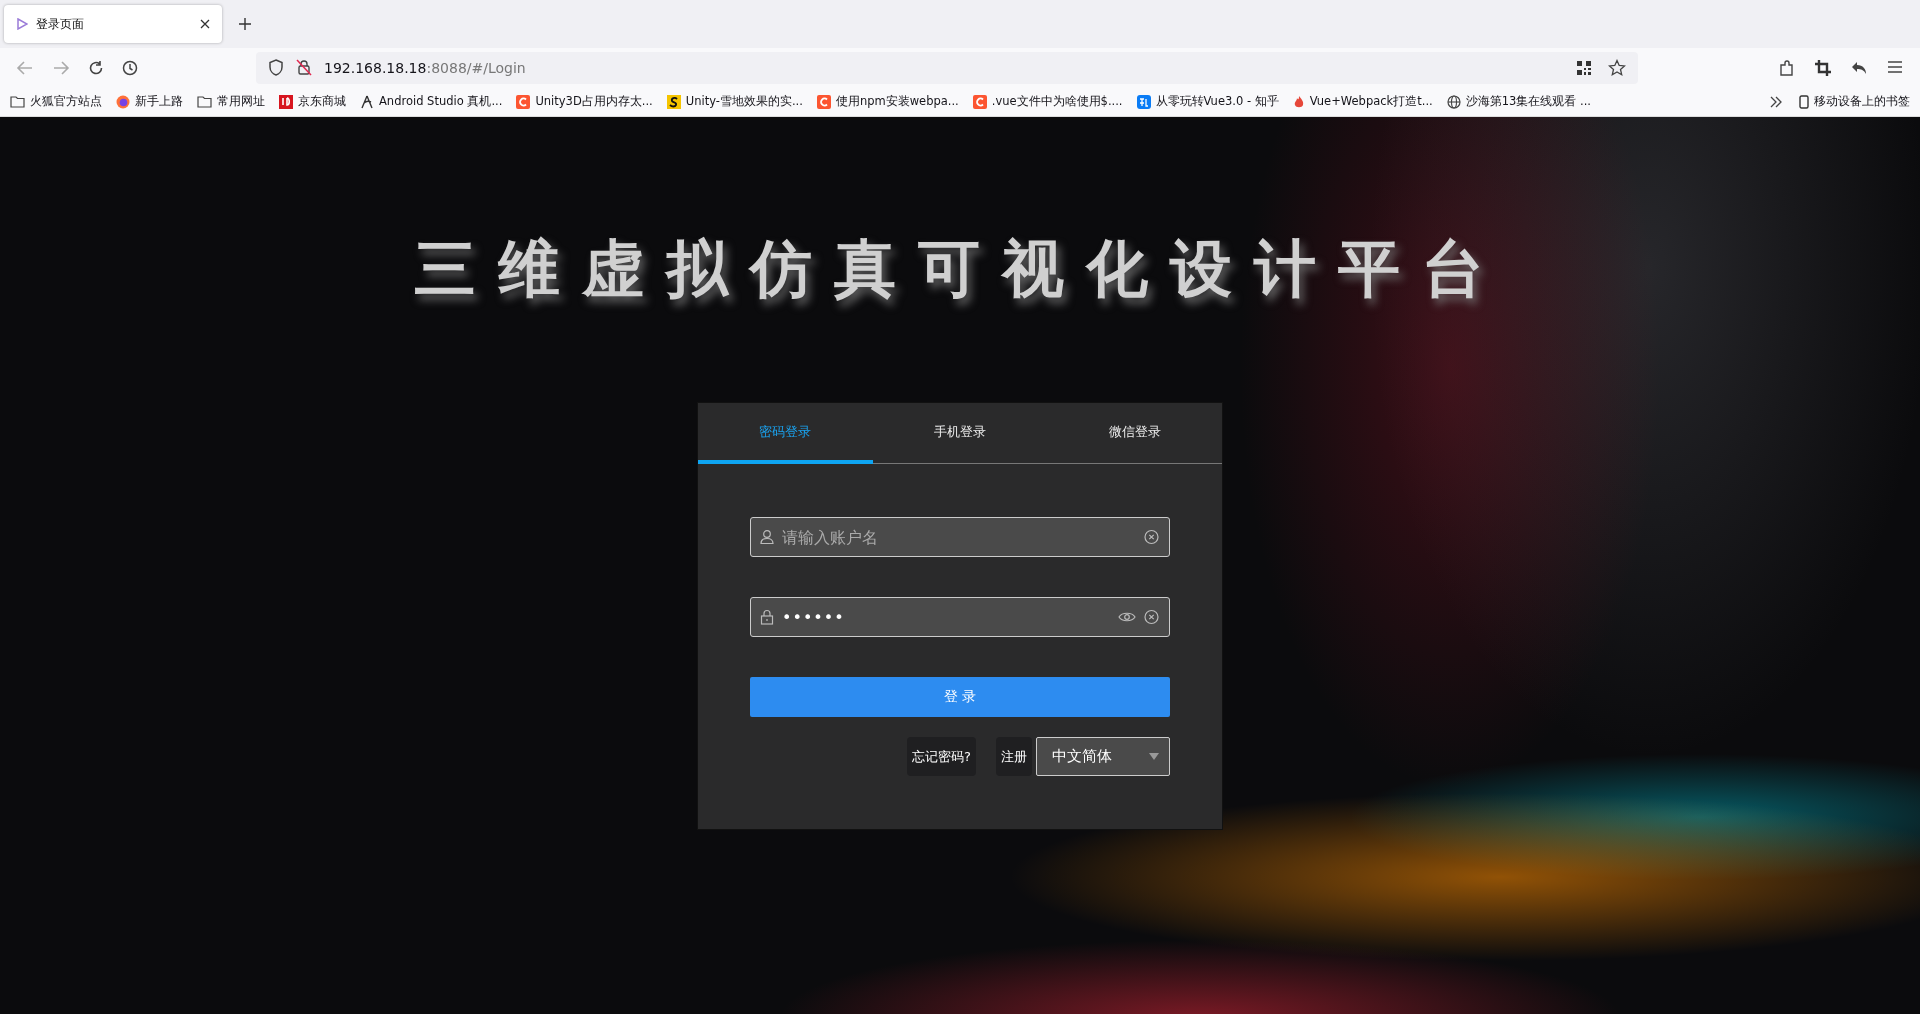  Describe the element at coordinates (1298, 101) in the screenshot. I see `flame-icon` at that location.